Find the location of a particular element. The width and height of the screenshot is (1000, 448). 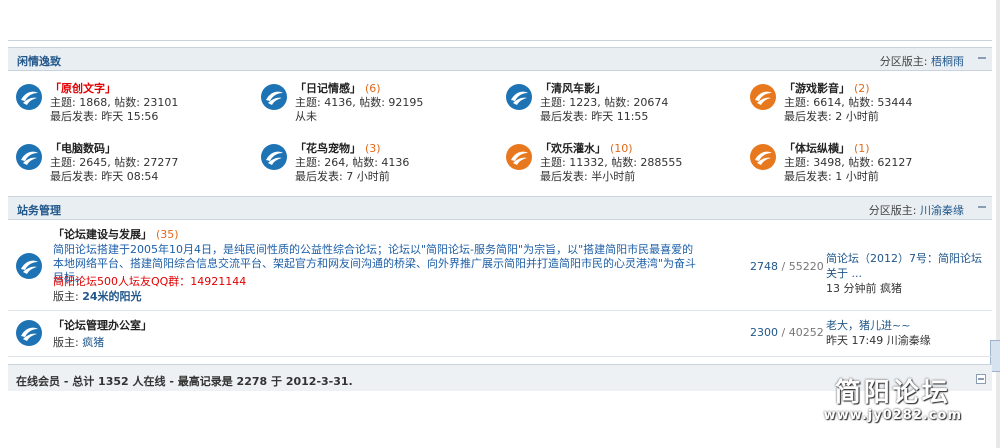

forum-name: 「花鸟宠物」 is located at coordinates (328, 148).